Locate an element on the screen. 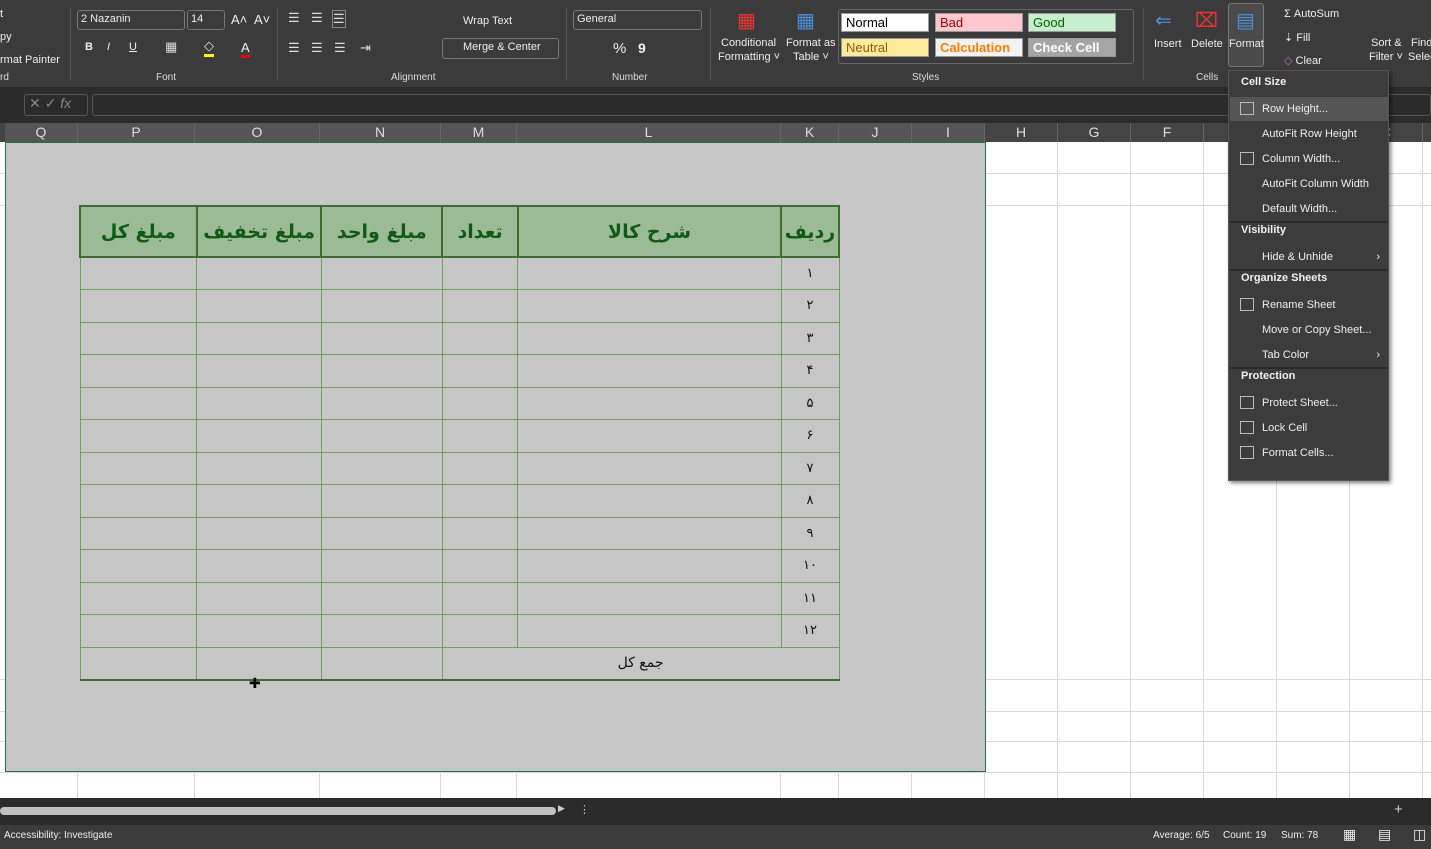 Image resolution: width=1431 pixels, height=849 pixels. column-header-O: O is located at coordinates (257, 132).